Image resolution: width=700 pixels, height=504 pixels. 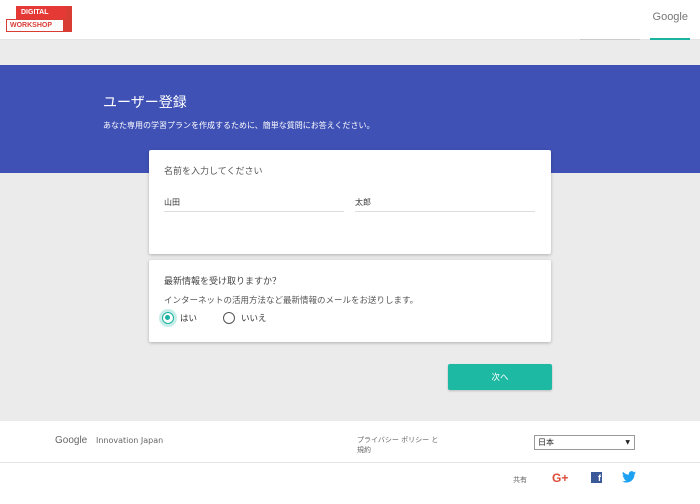 I want to click on digital-workshop-logo: DIGITAL WORKSHOP, so click(x=39, y=19).